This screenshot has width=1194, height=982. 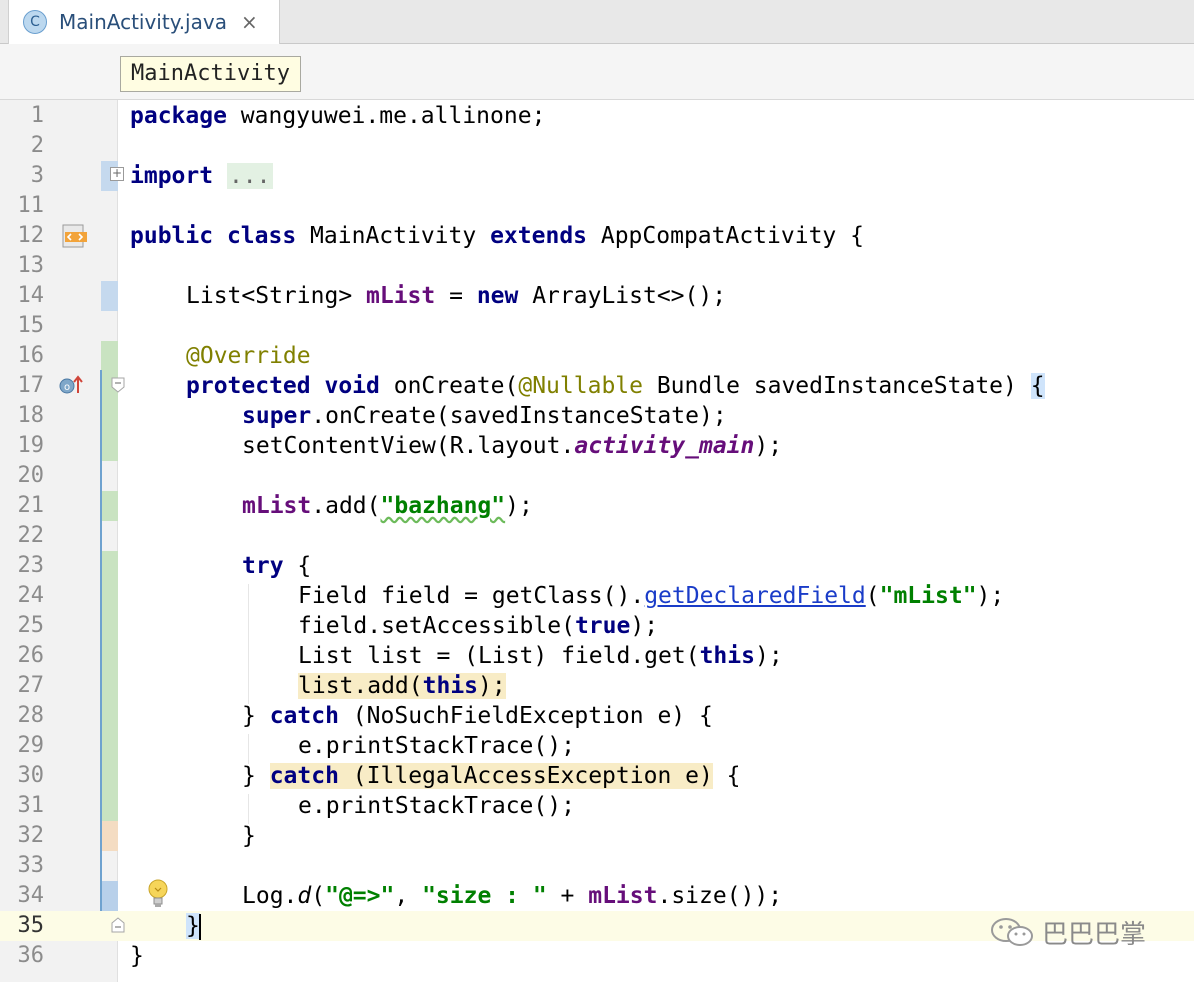 I want to click on warning-highlight: catch (IllegalAccessException e), so click(x=491, y=776).